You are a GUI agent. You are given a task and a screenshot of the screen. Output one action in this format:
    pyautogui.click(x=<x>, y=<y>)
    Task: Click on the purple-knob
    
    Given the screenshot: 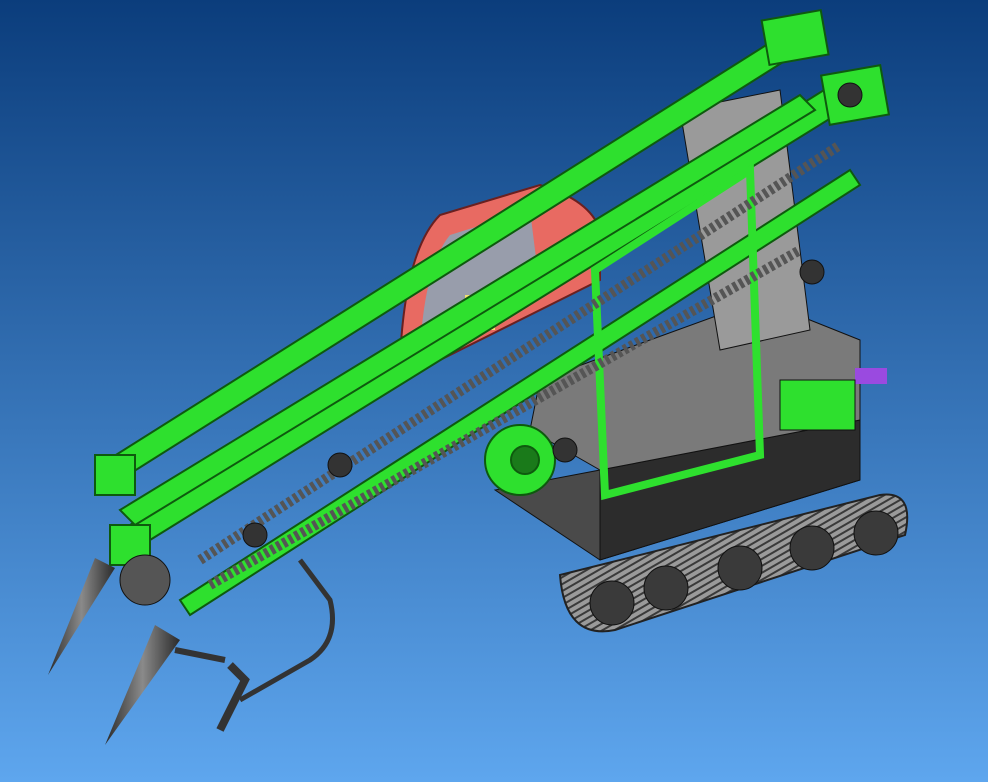 What is the action you would take?
    pyautogui.click(x=871, y=376)
    